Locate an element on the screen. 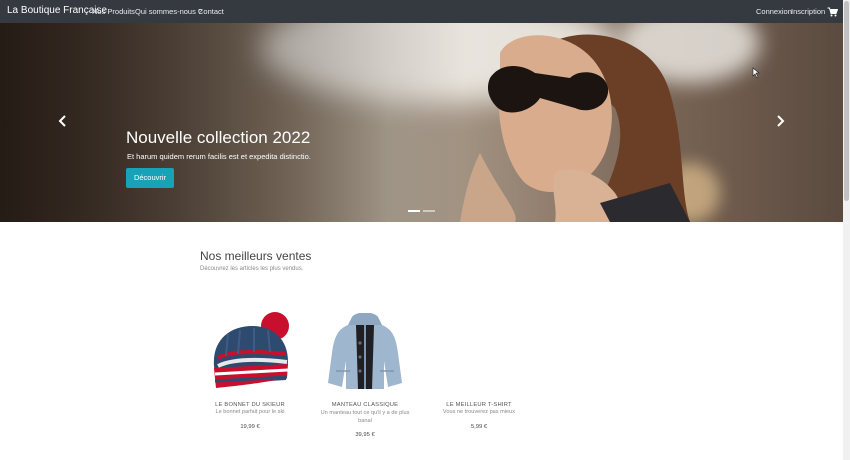  product-description: Vous ne trouverez pas mieux is located at coordinates (479, 412).